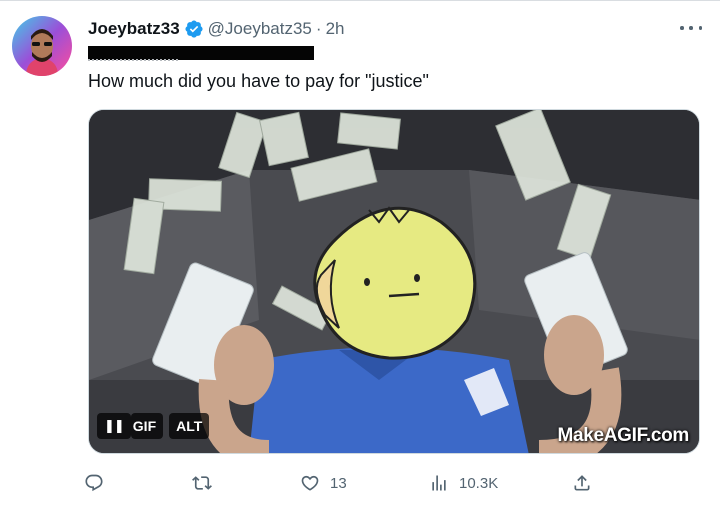 The height and width of the screenshot is (510, 720). I want to click on gif-controls: ❚❚ GIF ALT, so click(153, 426).